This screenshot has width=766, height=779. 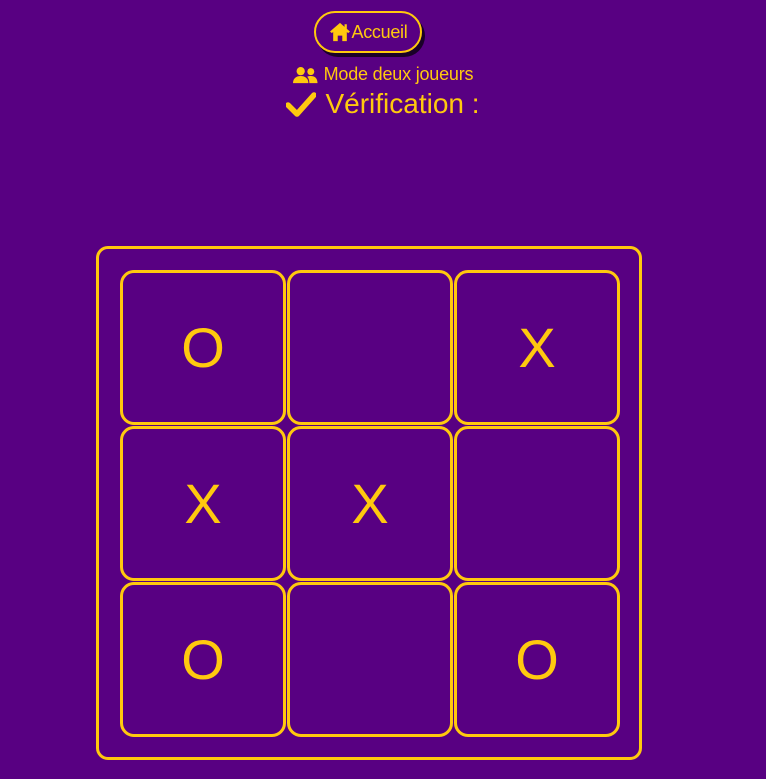 What do you see at coordinates (537, 659) in the screenshot?
I see `board-cell-9: O` at bounding box center [537, 659].